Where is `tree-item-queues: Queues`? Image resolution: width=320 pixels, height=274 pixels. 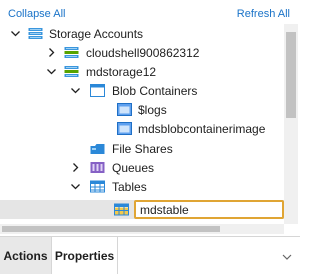
tree-item-queues: Queues is located at coordinates (142, 167).